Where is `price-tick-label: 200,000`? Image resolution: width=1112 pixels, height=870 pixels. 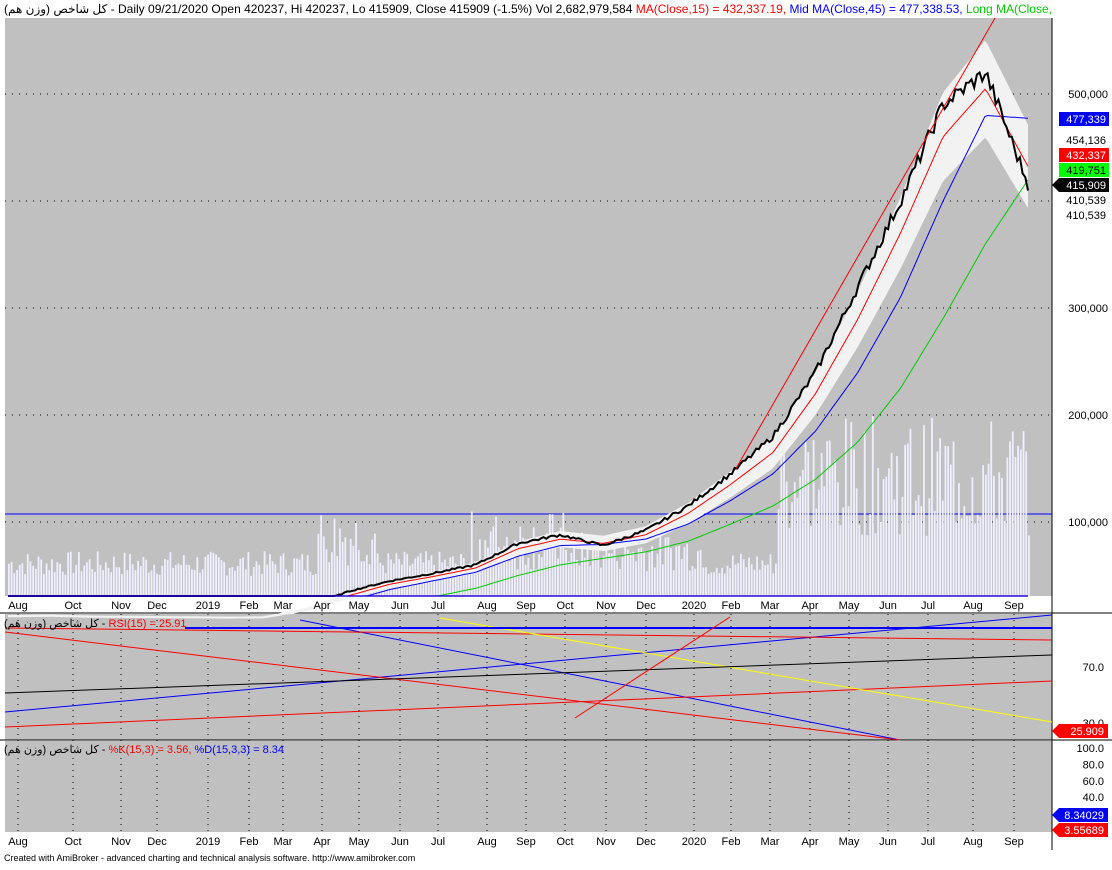 price-tick-label: 200,000 is located at coordinates (1088, 416).